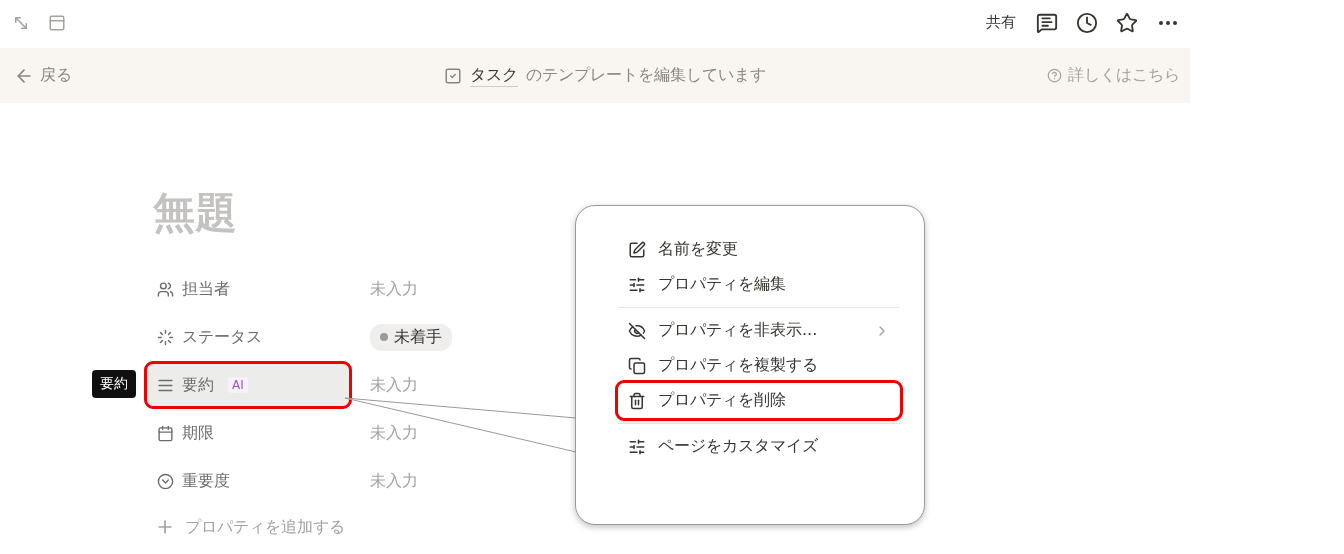 The width and height of the screenshot is (1344, 554). I want to click on people-icon, so click(165, 289).